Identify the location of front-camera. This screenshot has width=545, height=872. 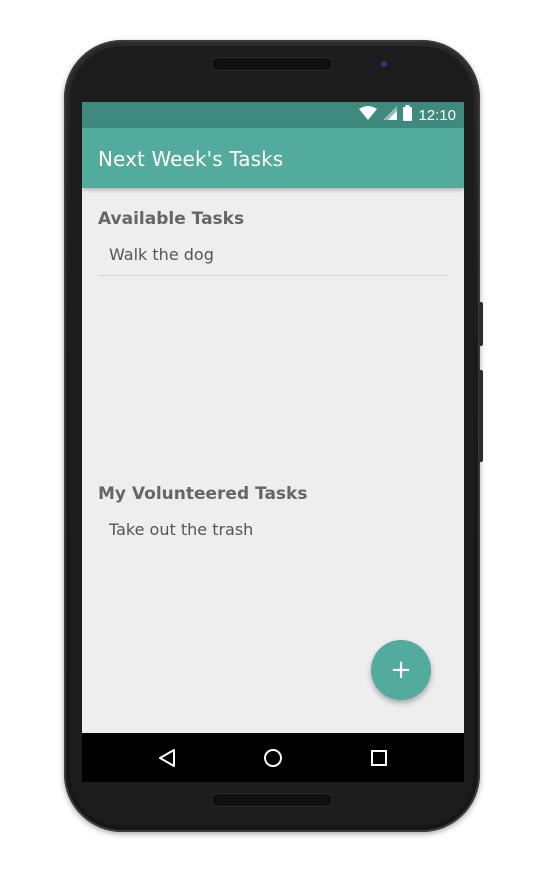
(385, 65).